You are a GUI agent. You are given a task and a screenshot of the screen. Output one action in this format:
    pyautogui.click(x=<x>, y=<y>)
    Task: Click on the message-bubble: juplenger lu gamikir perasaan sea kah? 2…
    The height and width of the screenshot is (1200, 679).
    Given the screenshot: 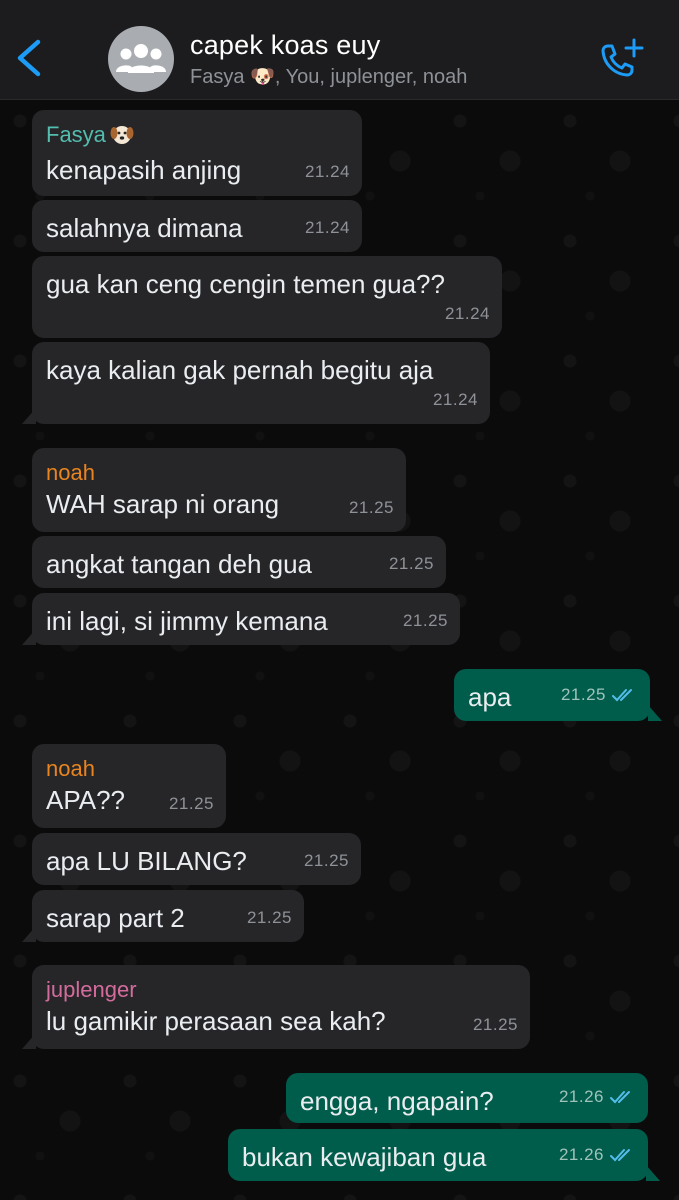 What is the action you would take?
    pyautogui.click(x=276, y=1007)
    